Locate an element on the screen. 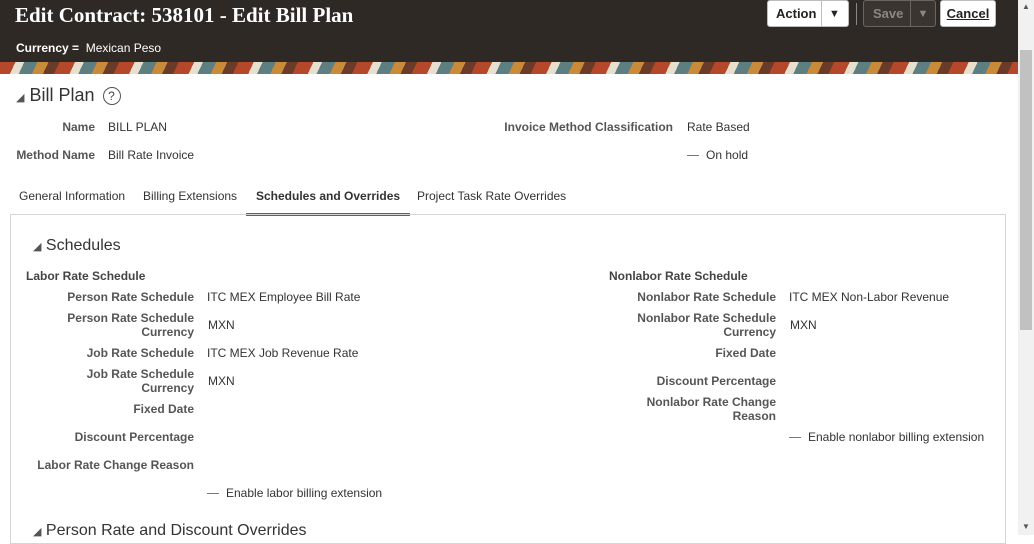 The height and width of the screenshot is (544, 1034). labor-rate-schedule-heading: Labor Rate Schedule is located at coordinates (86, 276).